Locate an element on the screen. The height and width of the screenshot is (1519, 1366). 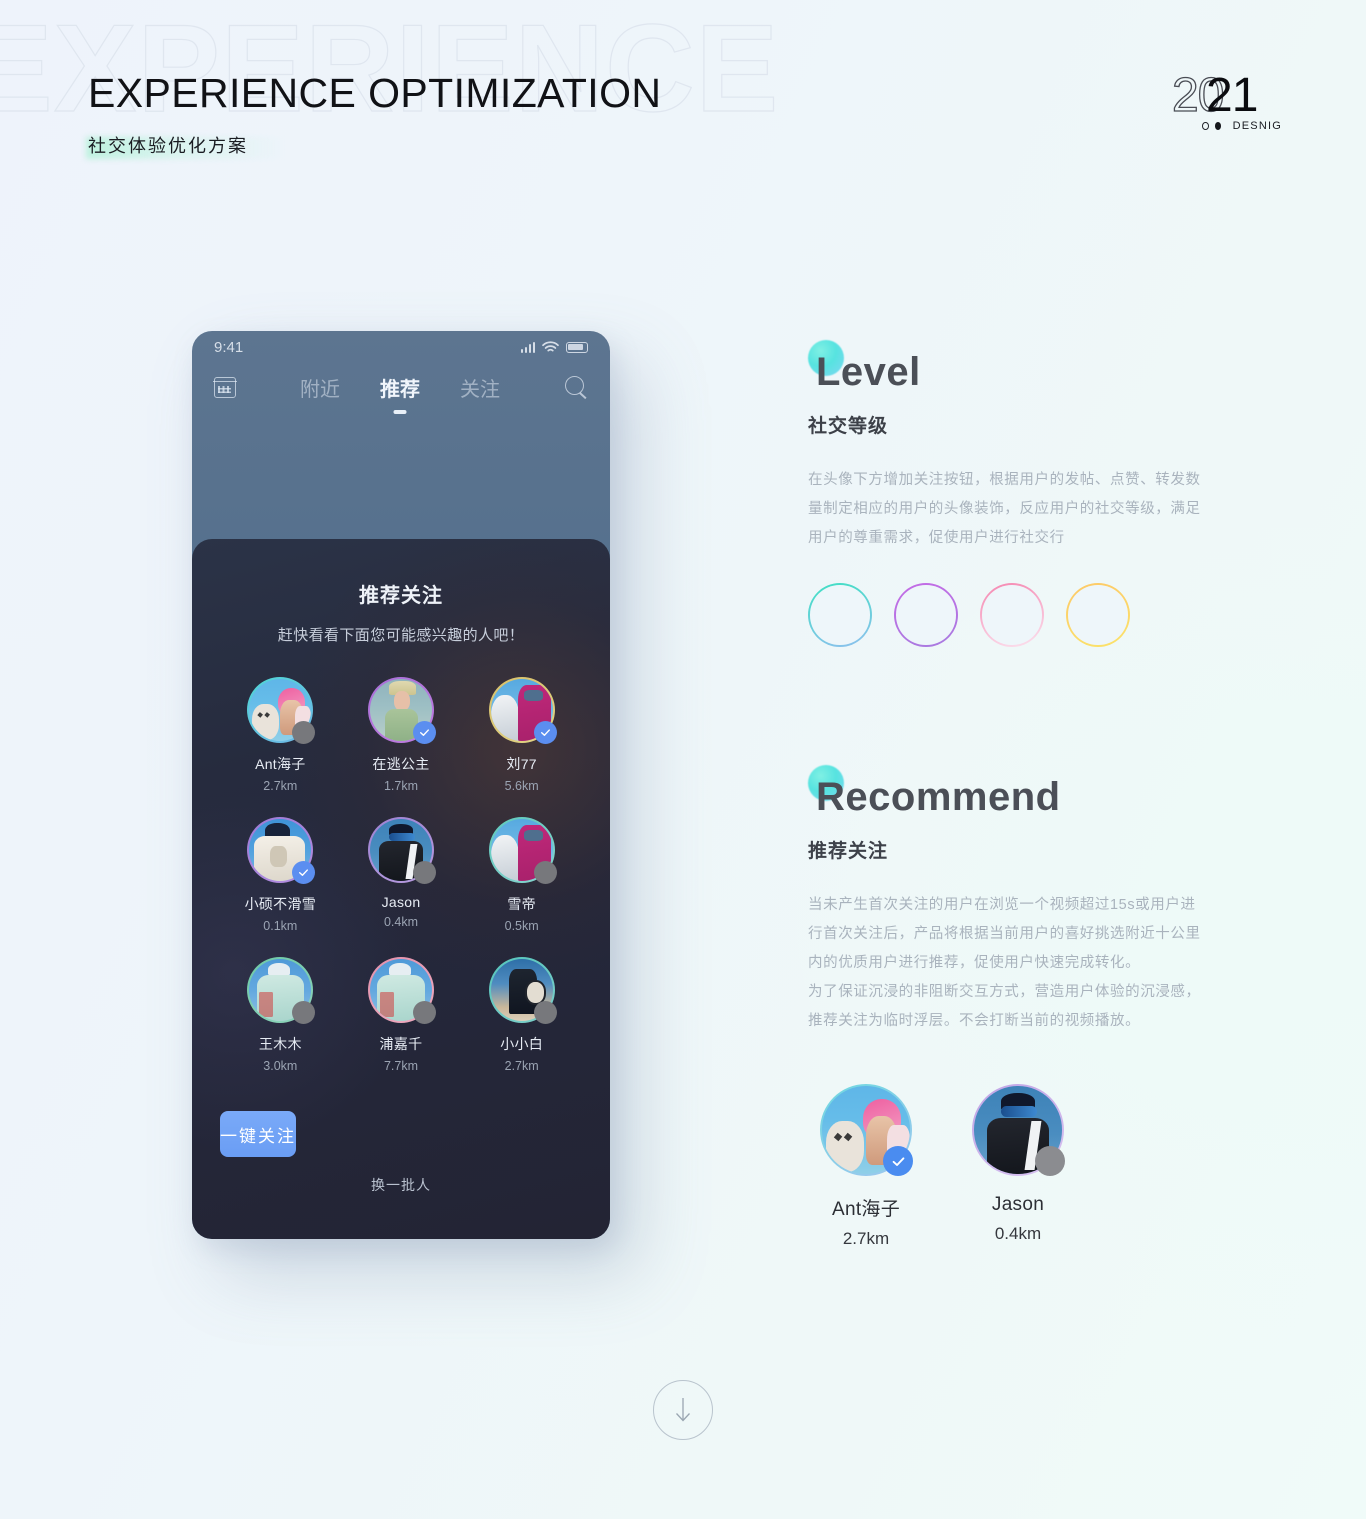
logo-year: 20 21 is located at coordinates (1226, 95).